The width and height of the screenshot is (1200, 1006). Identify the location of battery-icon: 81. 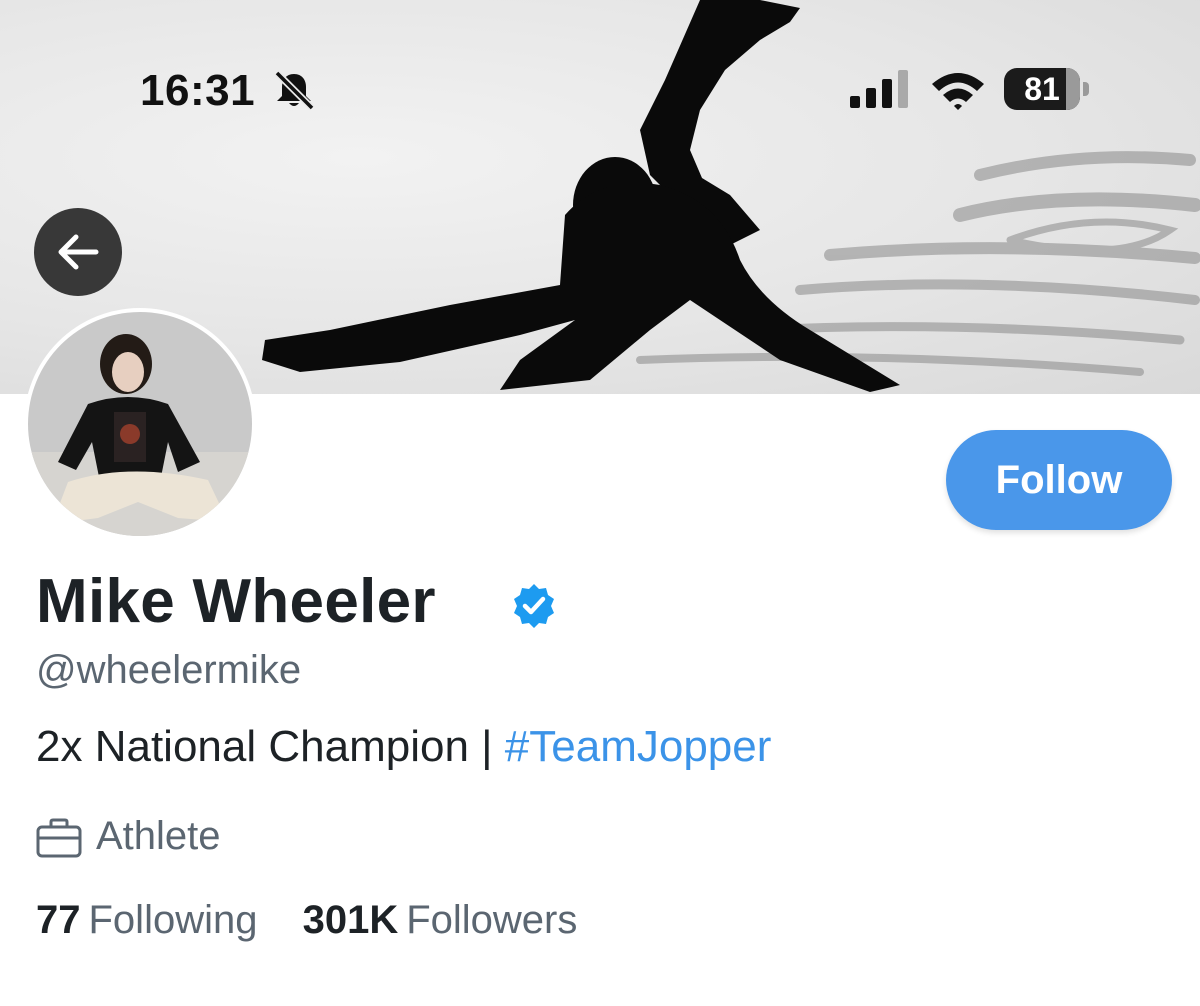
(1047, 89).